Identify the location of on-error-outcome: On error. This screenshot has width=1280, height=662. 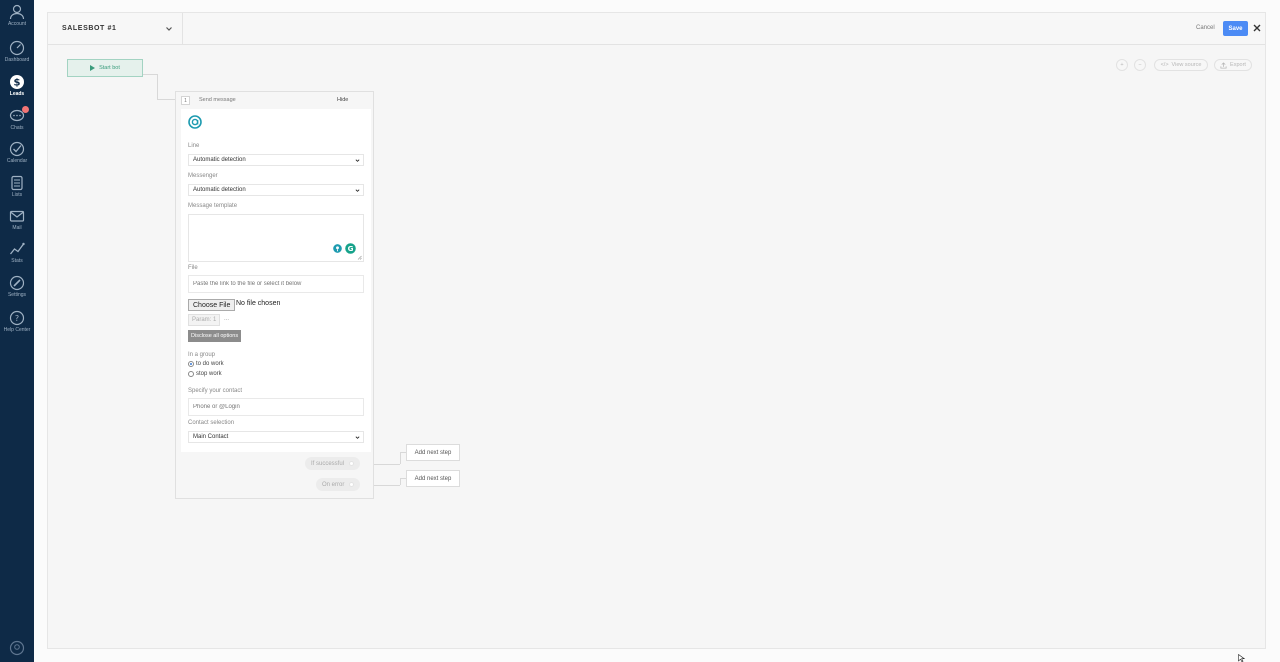
(338, 484).